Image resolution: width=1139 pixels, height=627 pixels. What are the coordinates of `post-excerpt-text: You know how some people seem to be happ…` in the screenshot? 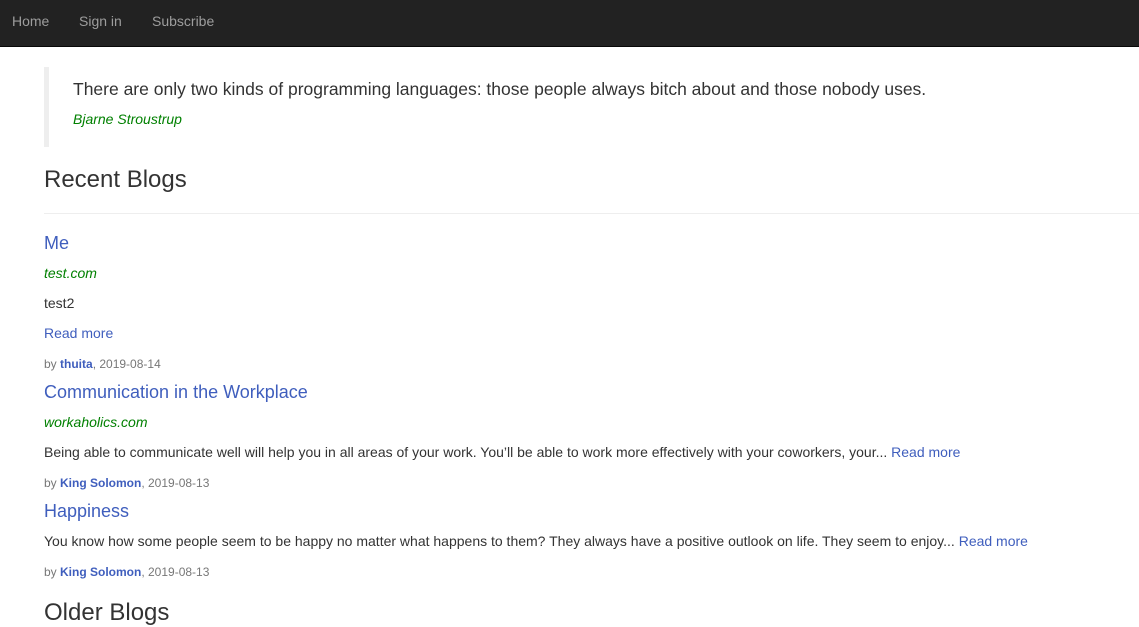 It's located at (501, 541).